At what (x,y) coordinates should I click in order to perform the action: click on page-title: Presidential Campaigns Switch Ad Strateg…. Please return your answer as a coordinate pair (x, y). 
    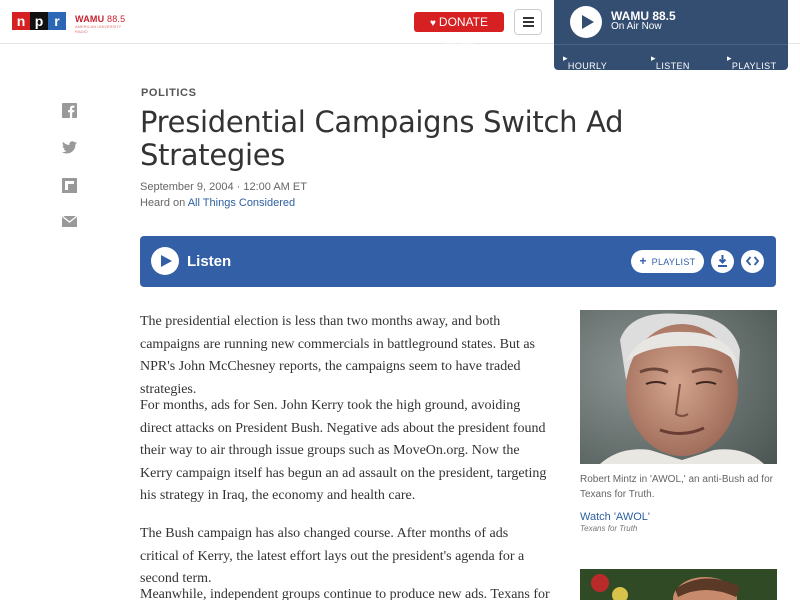
    Looking at the image, I should click on (382, 138).